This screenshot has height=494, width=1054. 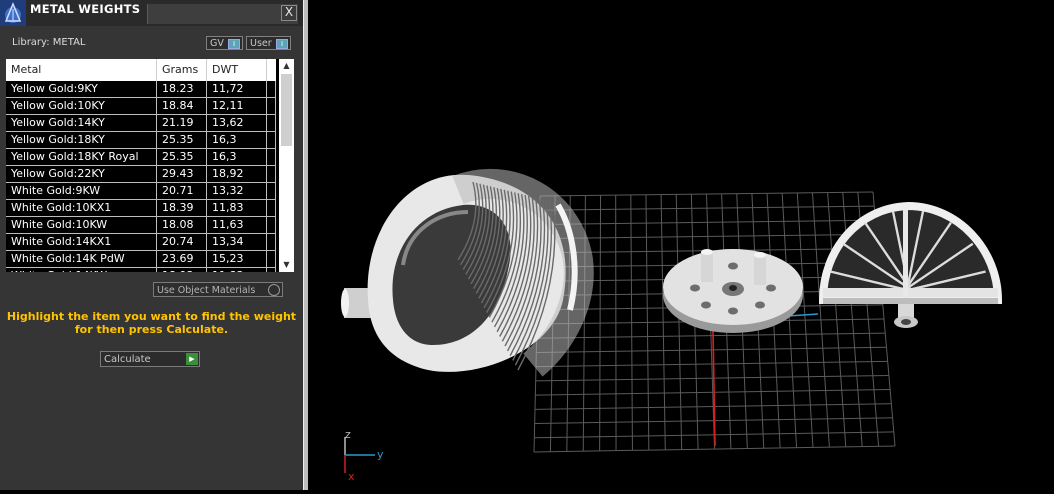 What do you see at coordinates (182, 270) in the screenshot?
I see `cell-grams: 18.93` at bounding box center [182, 270].